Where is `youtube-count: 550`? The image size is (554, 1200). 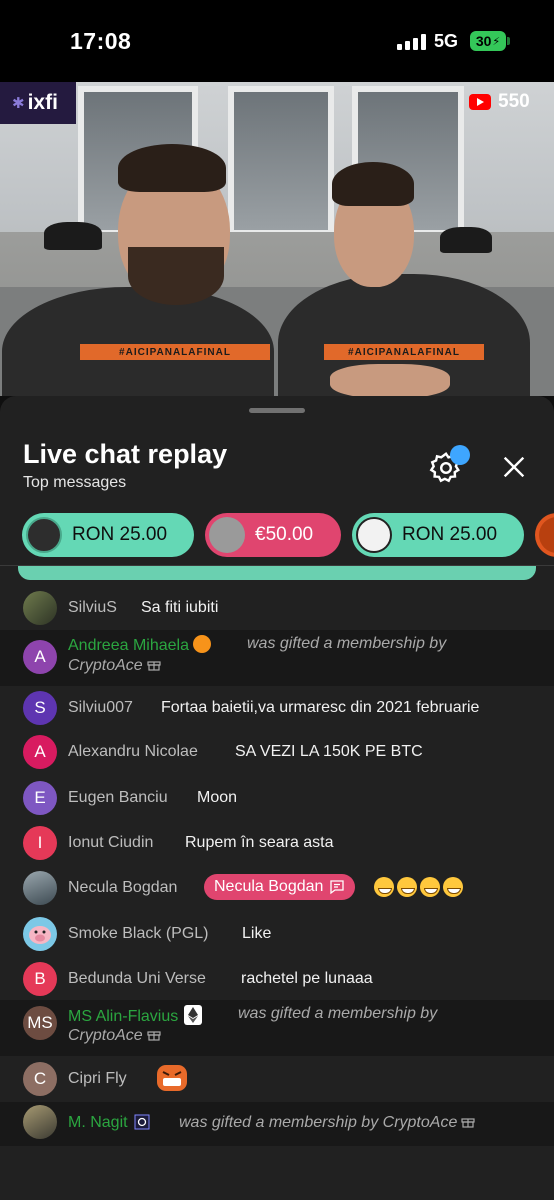
youtube-count: 550 is located at coordinates (514, 101).